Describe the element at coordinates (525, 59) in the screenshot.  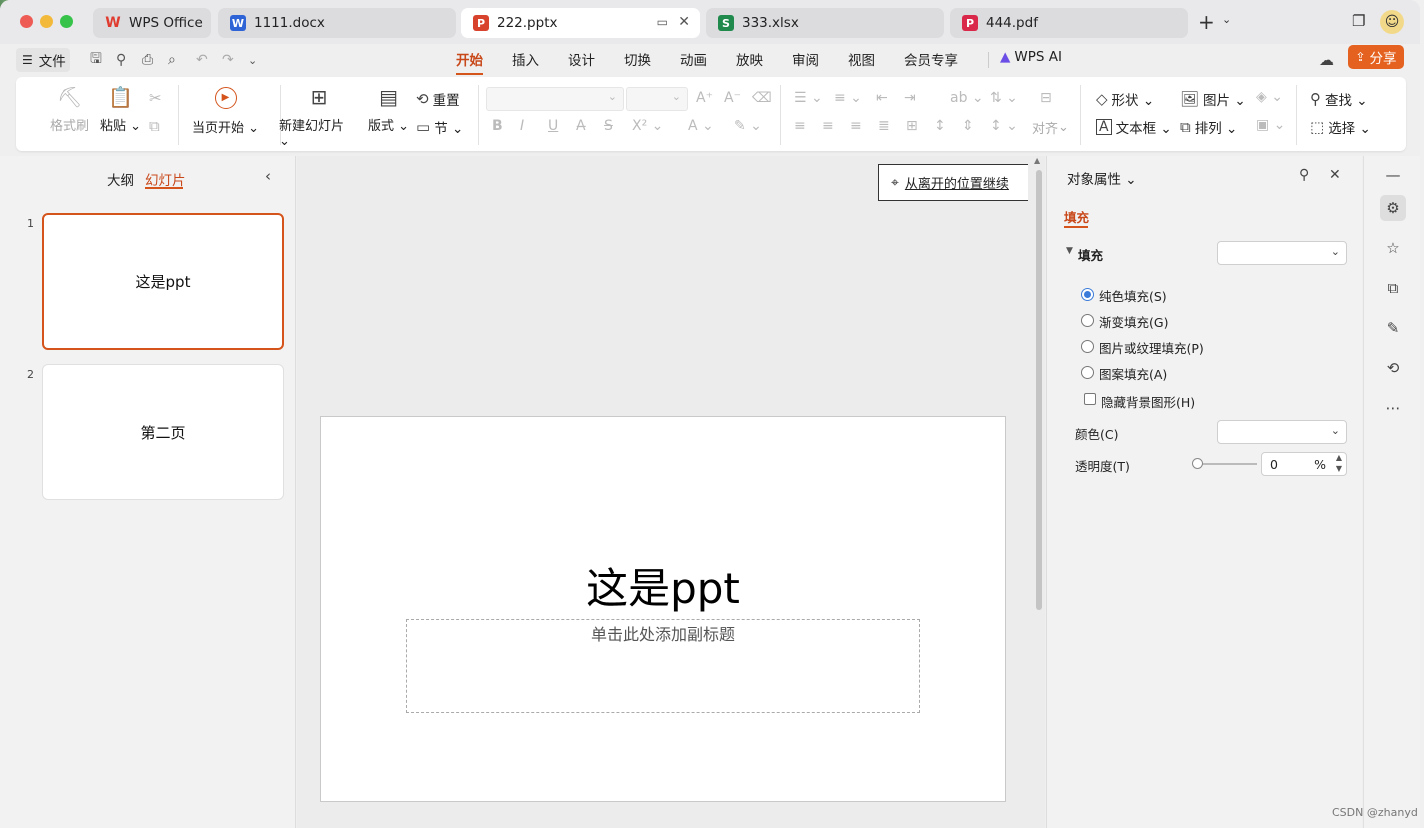
I see `tab-insert: 插入` at that location.